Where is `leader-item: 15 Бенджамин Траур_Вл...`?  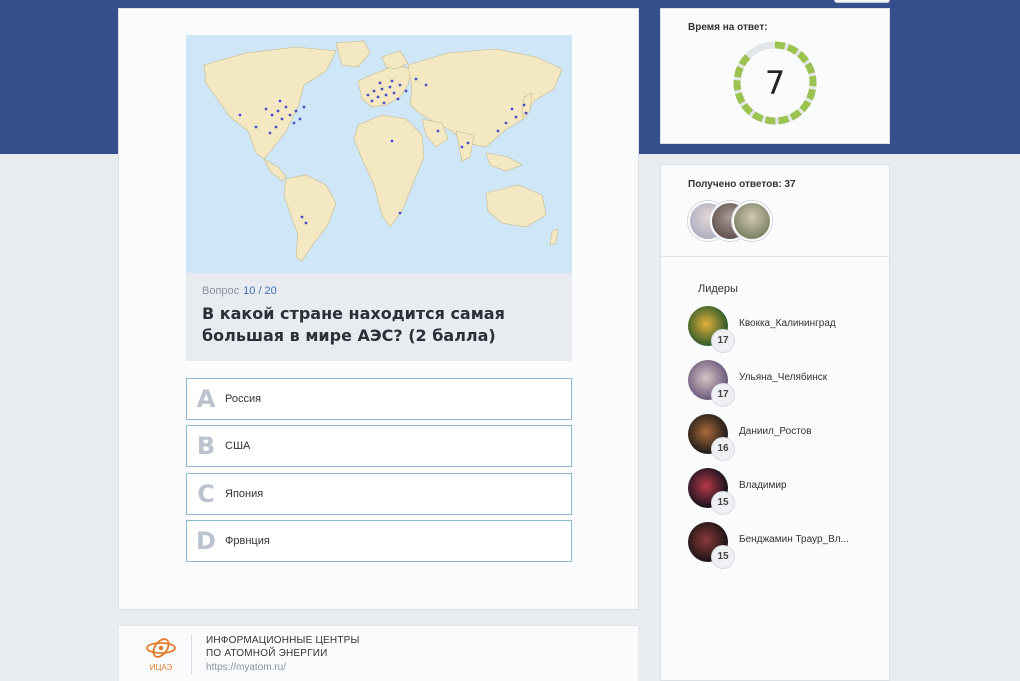
leader-item: 15 Бенджамин Траур_Вл... is located at coordinates (783, 545).